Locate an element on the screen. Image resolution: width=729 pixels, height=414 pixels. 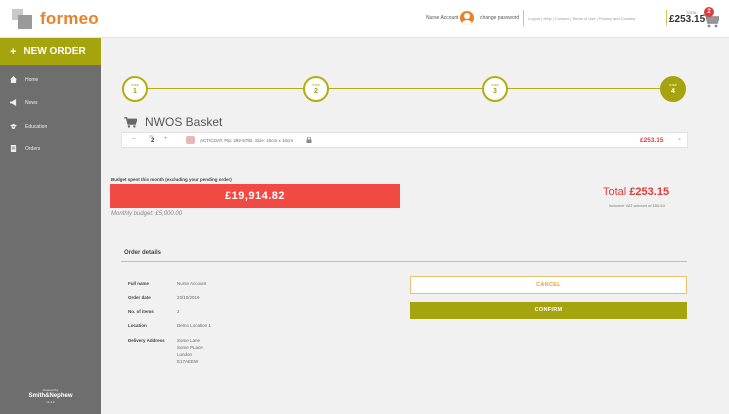
budget-spent-value: £19,914.82 is located at coordinates (255, 196).